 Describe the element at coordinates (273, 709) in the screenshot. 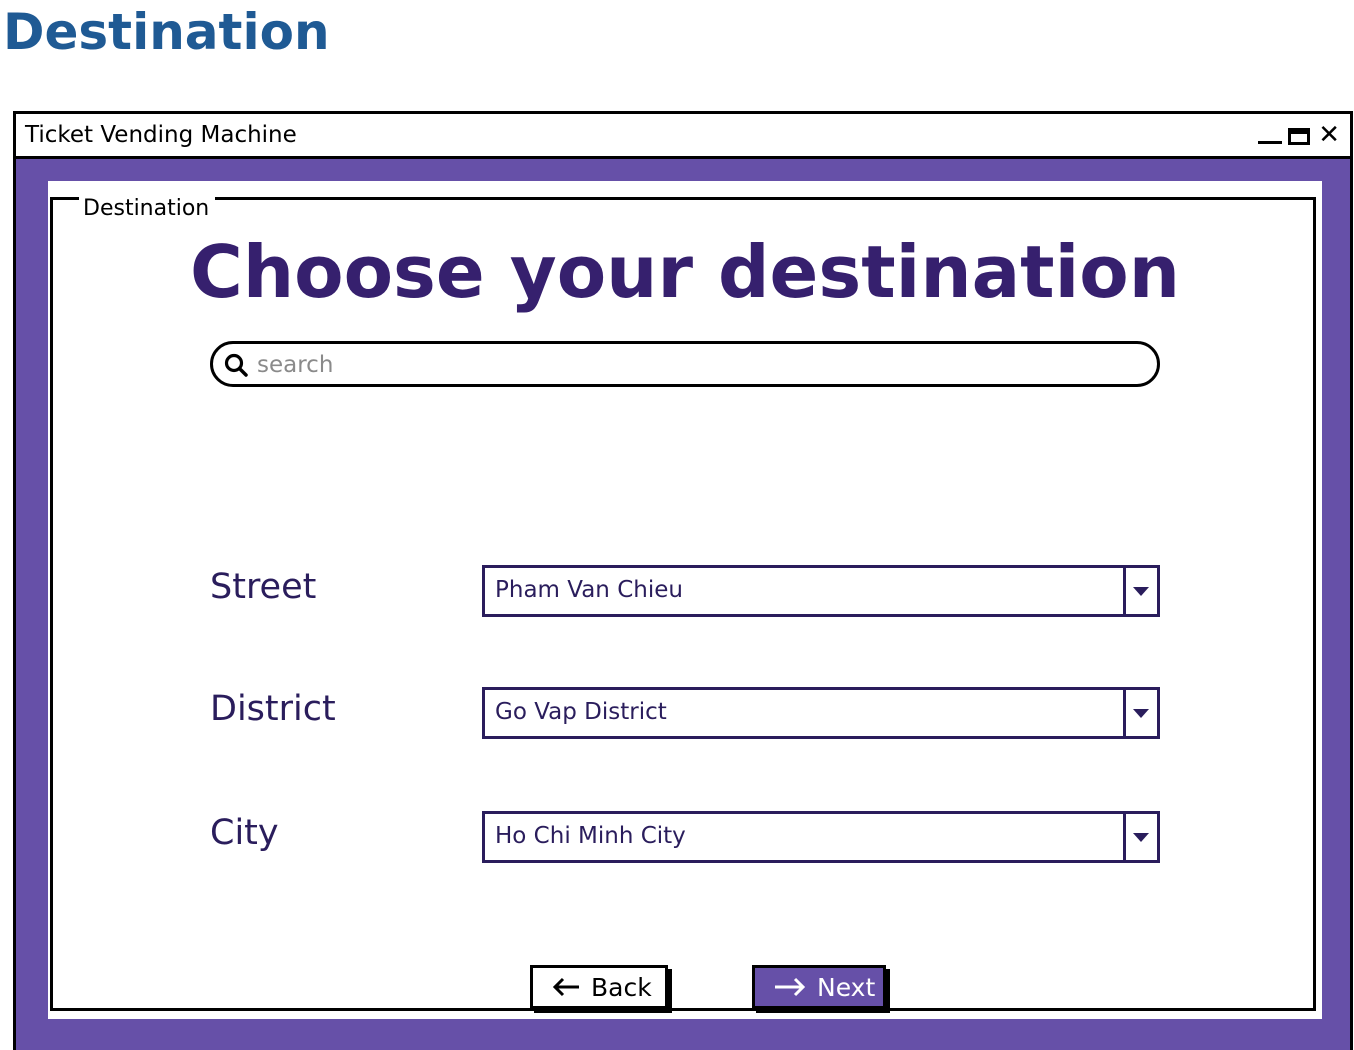

I see `district-label: District` at that location.